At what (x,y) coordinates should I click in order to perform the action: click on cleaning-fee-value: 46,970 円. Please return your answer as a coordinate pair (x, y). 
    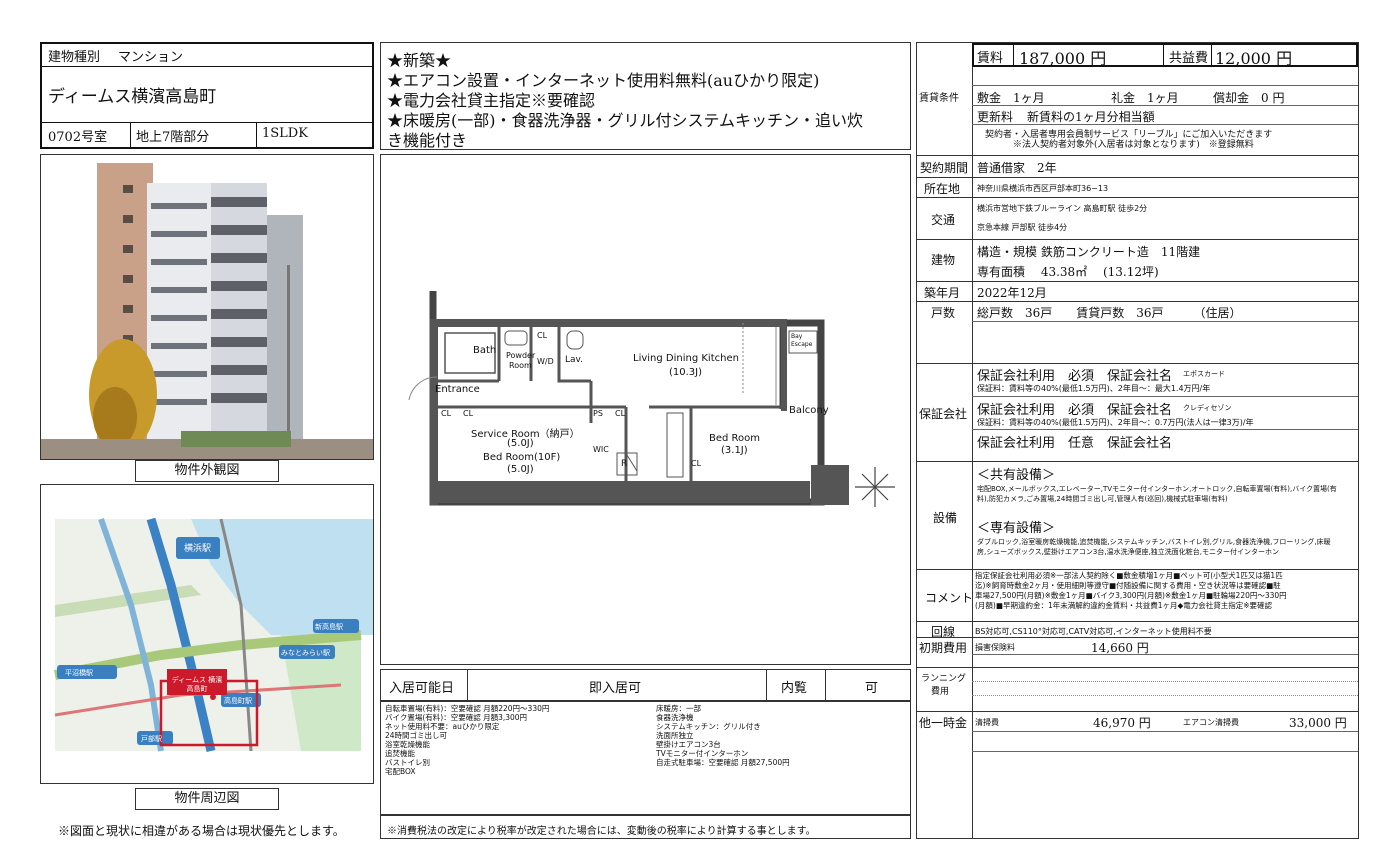
    Looking at the image, I should click on (1122, 723).